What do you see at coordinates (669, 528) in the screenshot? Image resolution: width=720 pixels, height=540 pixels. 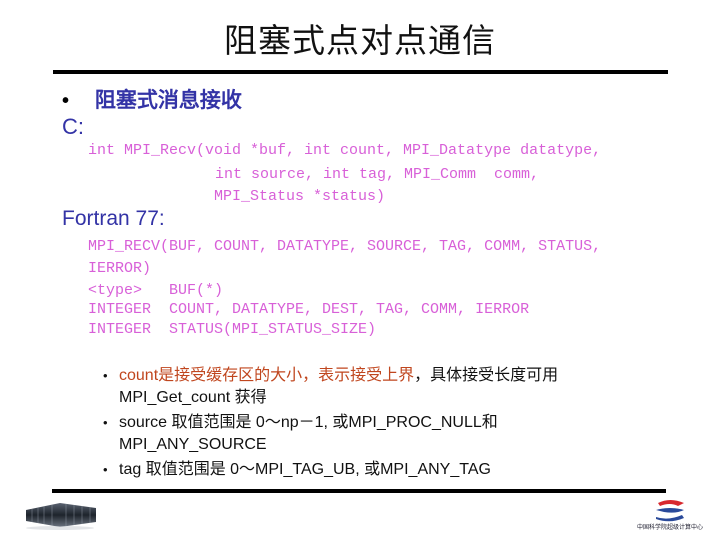 I see `logo-text: 中国科学院超级计算中心` at bounding box center [669, 528].